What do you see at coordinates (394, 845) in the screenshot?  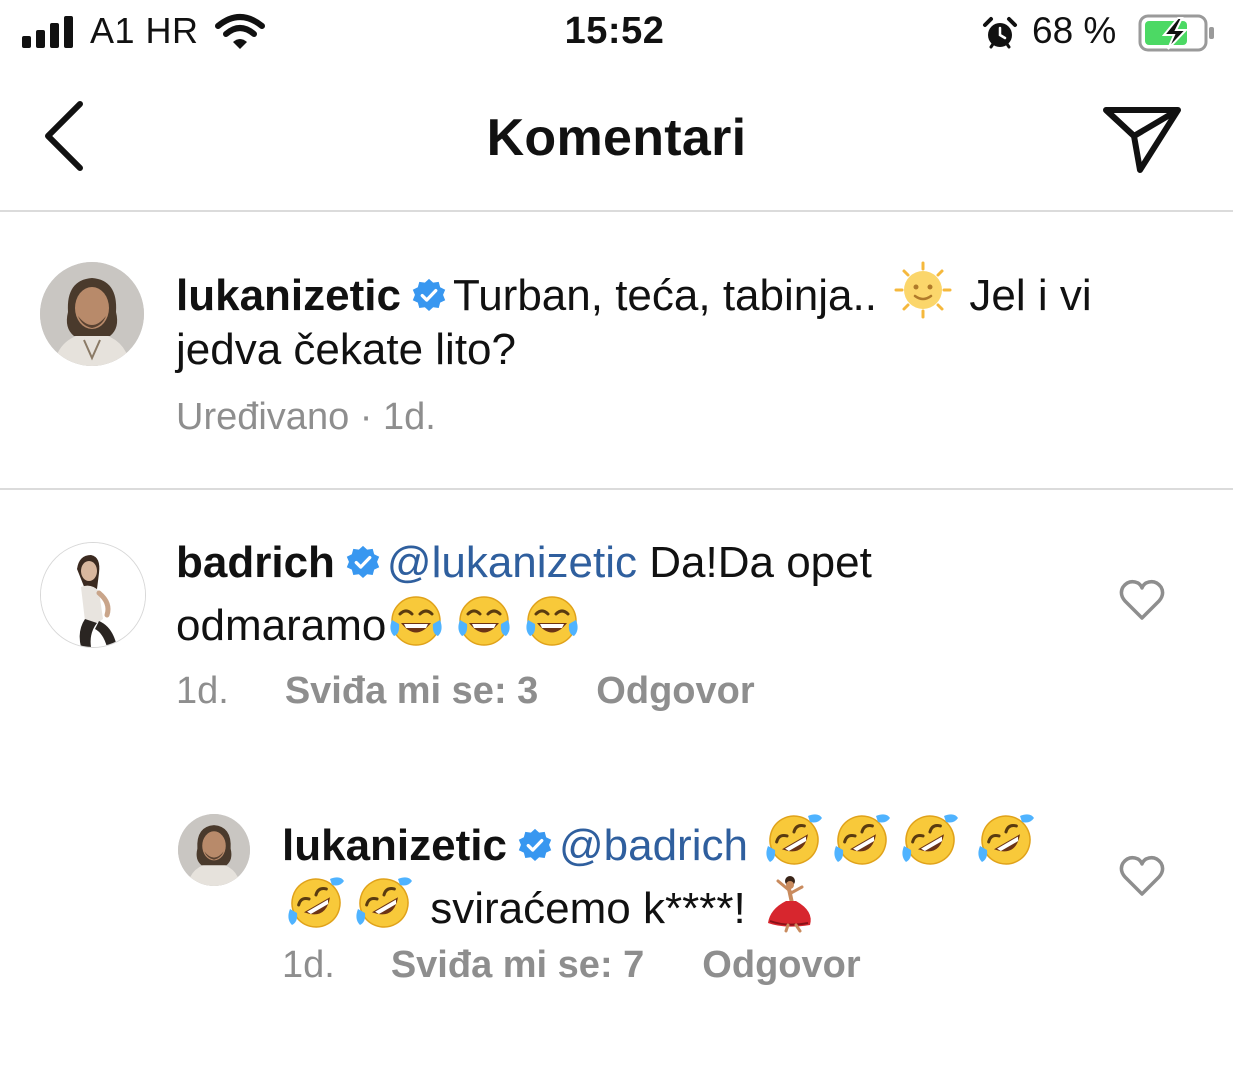 I see `comment-username: lukanizetic` at bounding box center [394, 845].